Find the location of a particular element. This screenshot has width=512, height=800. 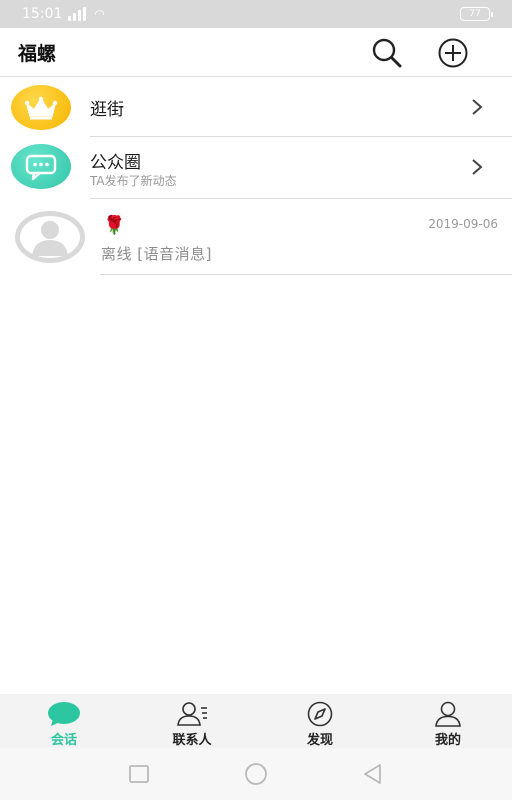

add-button is located at coordinates (453, 53).